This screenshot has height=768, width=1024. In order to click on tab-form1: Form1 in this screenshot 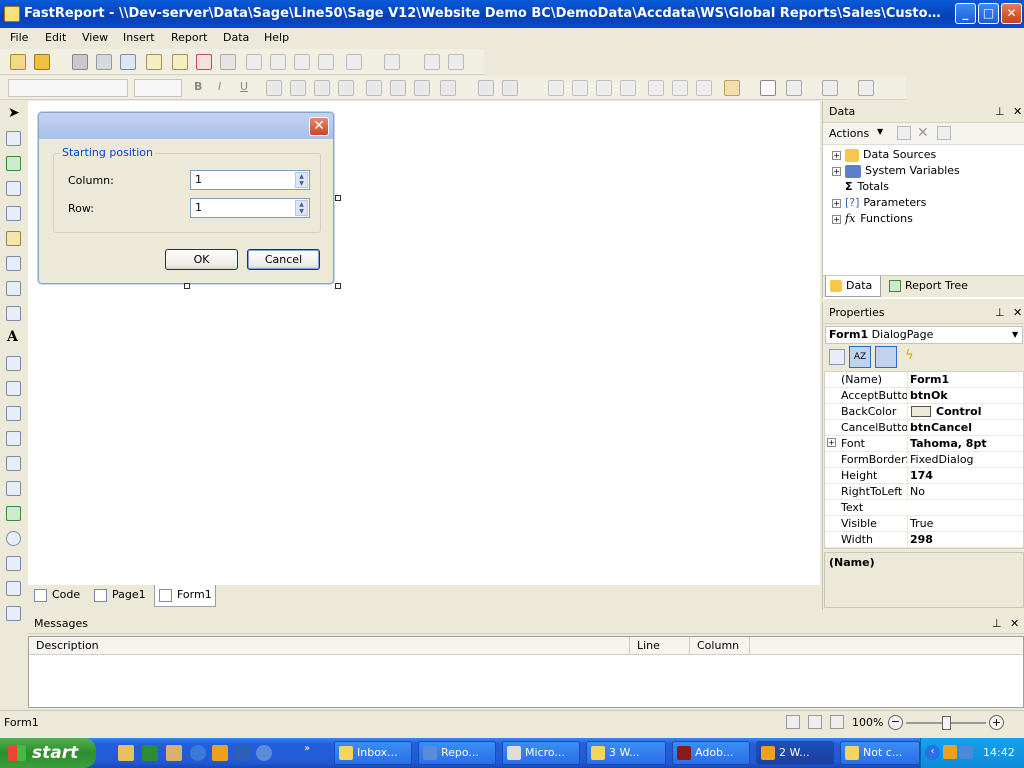, I will do `click(185, 596)`.